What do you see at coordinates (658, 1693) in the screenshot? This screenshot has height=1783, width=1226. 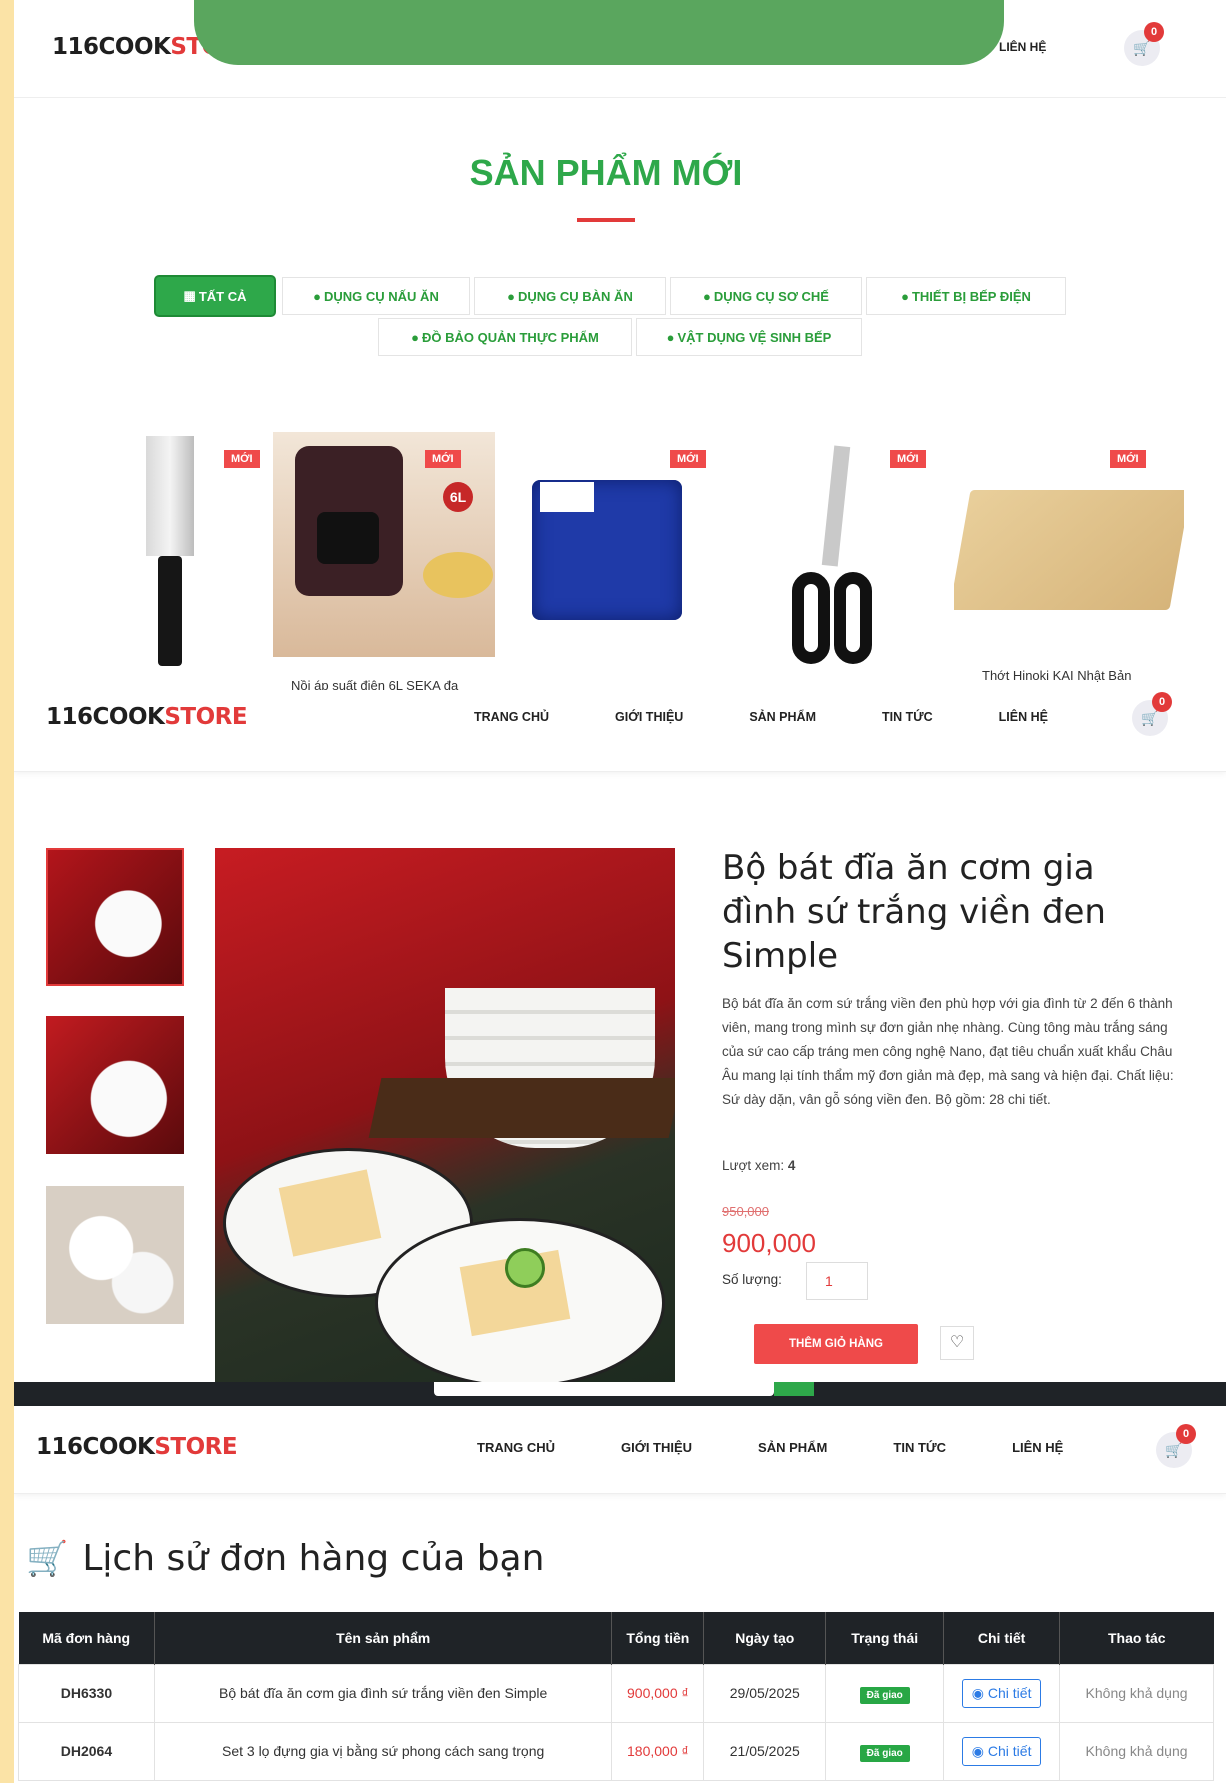 I see `order-total: 900,000 ₫` at bounding box center [658, 1693].